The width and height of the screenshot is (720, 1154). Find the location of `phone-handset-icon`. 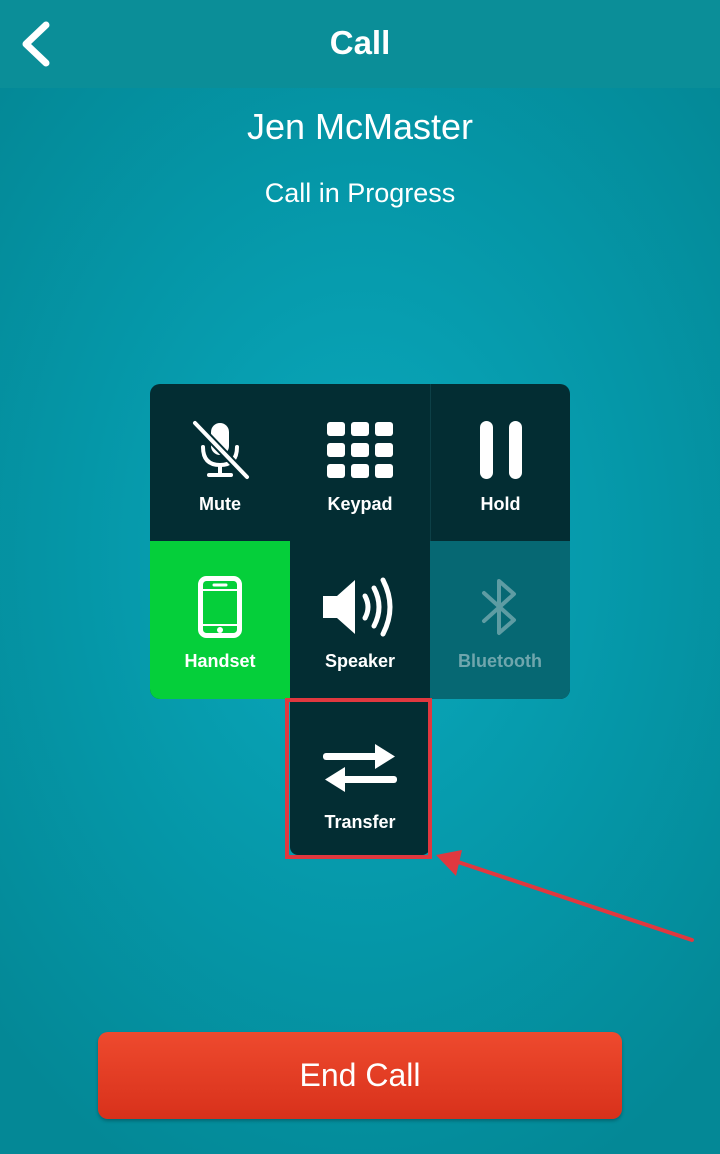

phone-handset-icon is located at coordinates (220, 607).